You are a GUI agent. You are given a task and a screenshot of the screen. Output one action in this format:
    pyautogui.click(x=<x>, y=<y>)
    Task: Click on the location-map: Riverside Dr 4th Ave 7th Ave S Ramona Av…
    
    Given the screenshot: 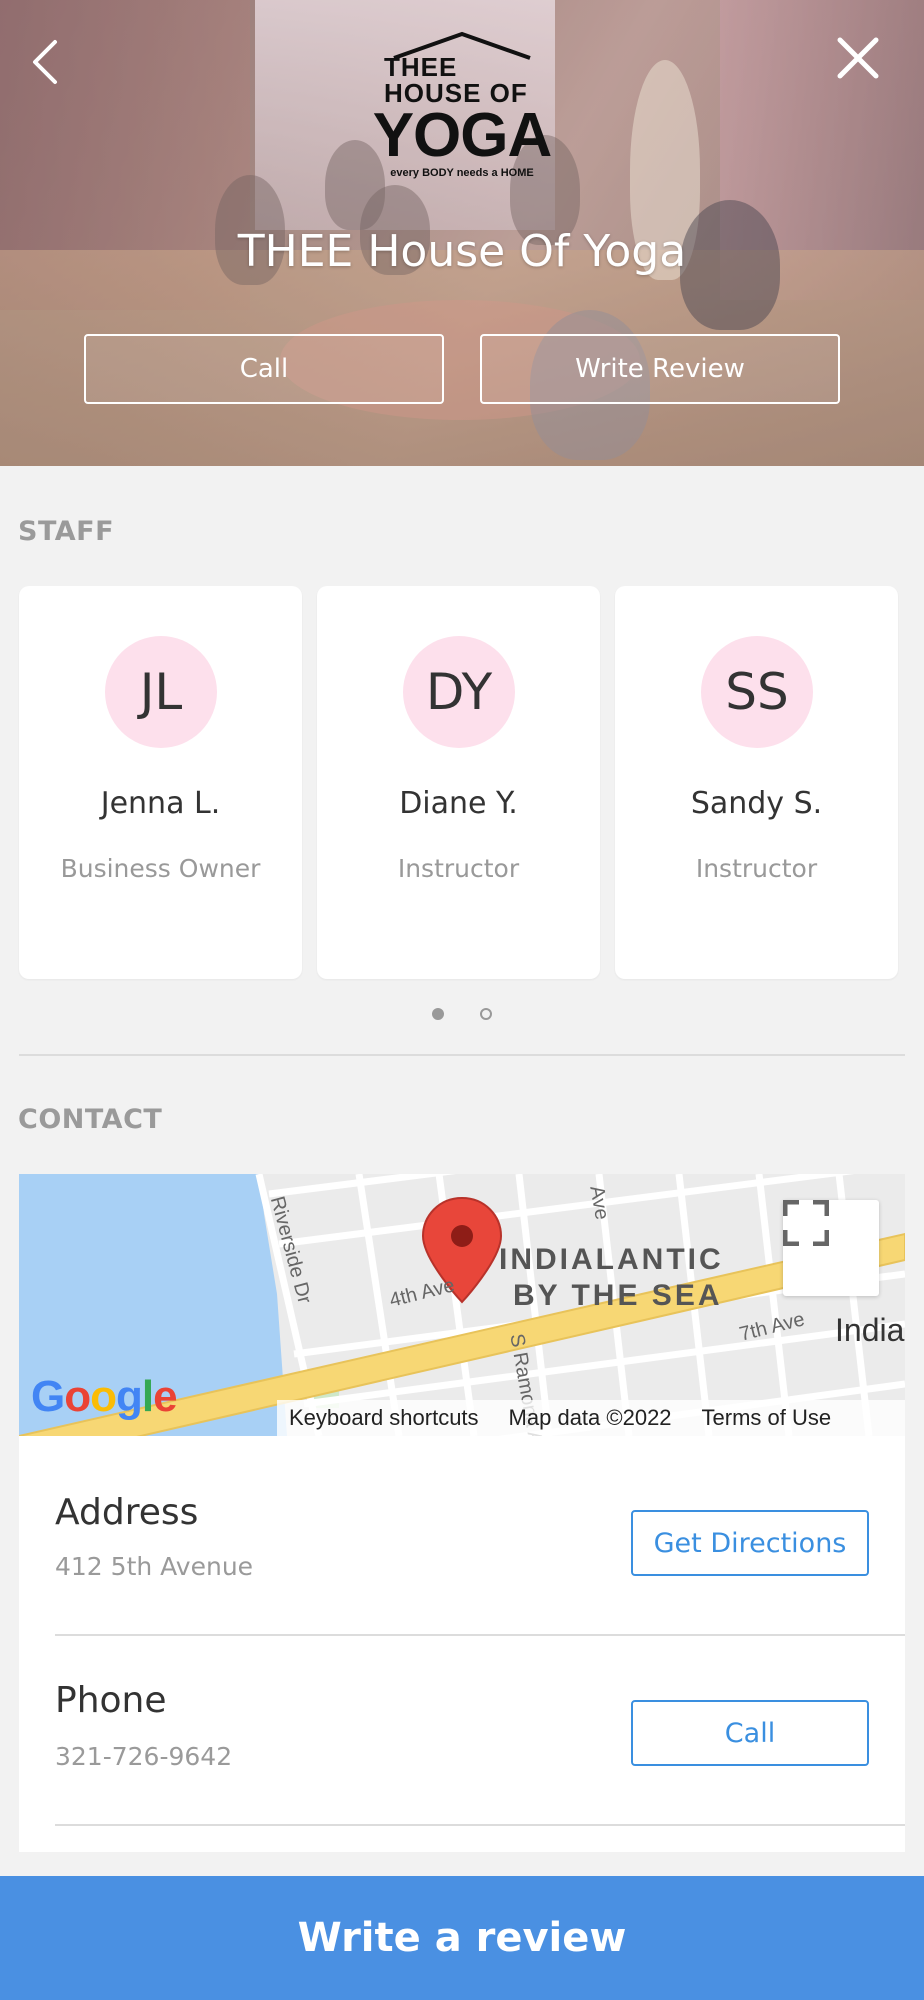 What is the action you would take?
    pyautogui.click(x=462, y=1305)
    